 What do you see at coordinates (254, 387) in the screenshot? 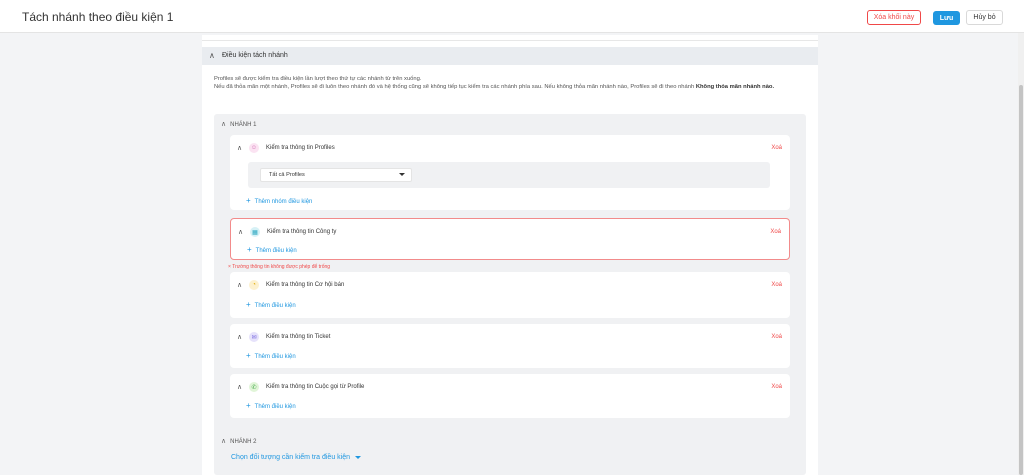
I see `phone-icon: ✆` at bounding box center [254, 387].